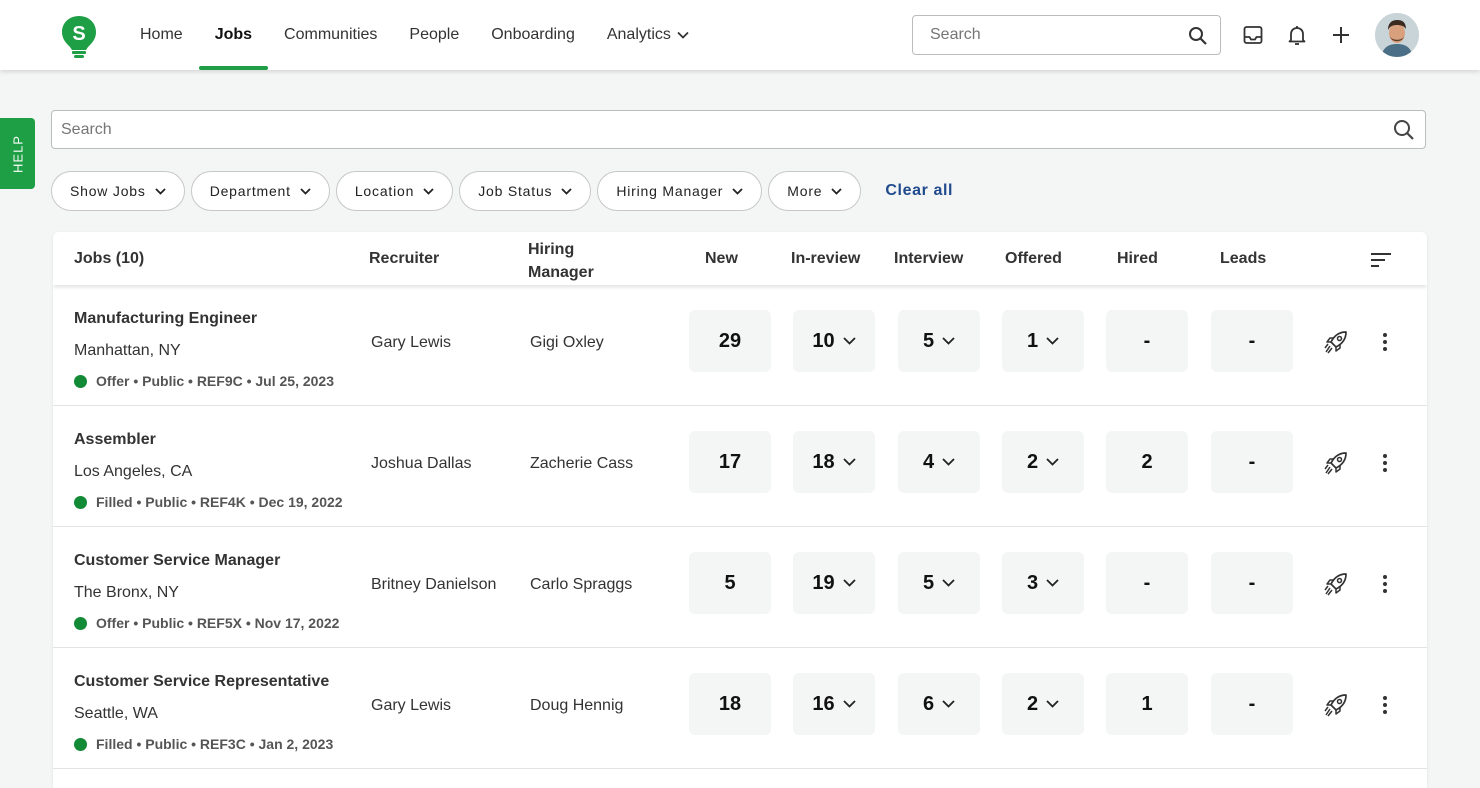  I want to click on job-title: Manufacturing Engineer, so click(165, 319).